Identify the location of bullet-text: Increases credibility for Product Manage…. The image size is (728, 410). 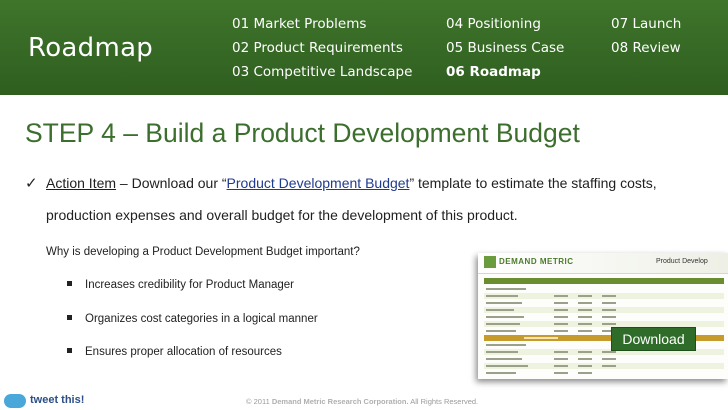
(190, 285).